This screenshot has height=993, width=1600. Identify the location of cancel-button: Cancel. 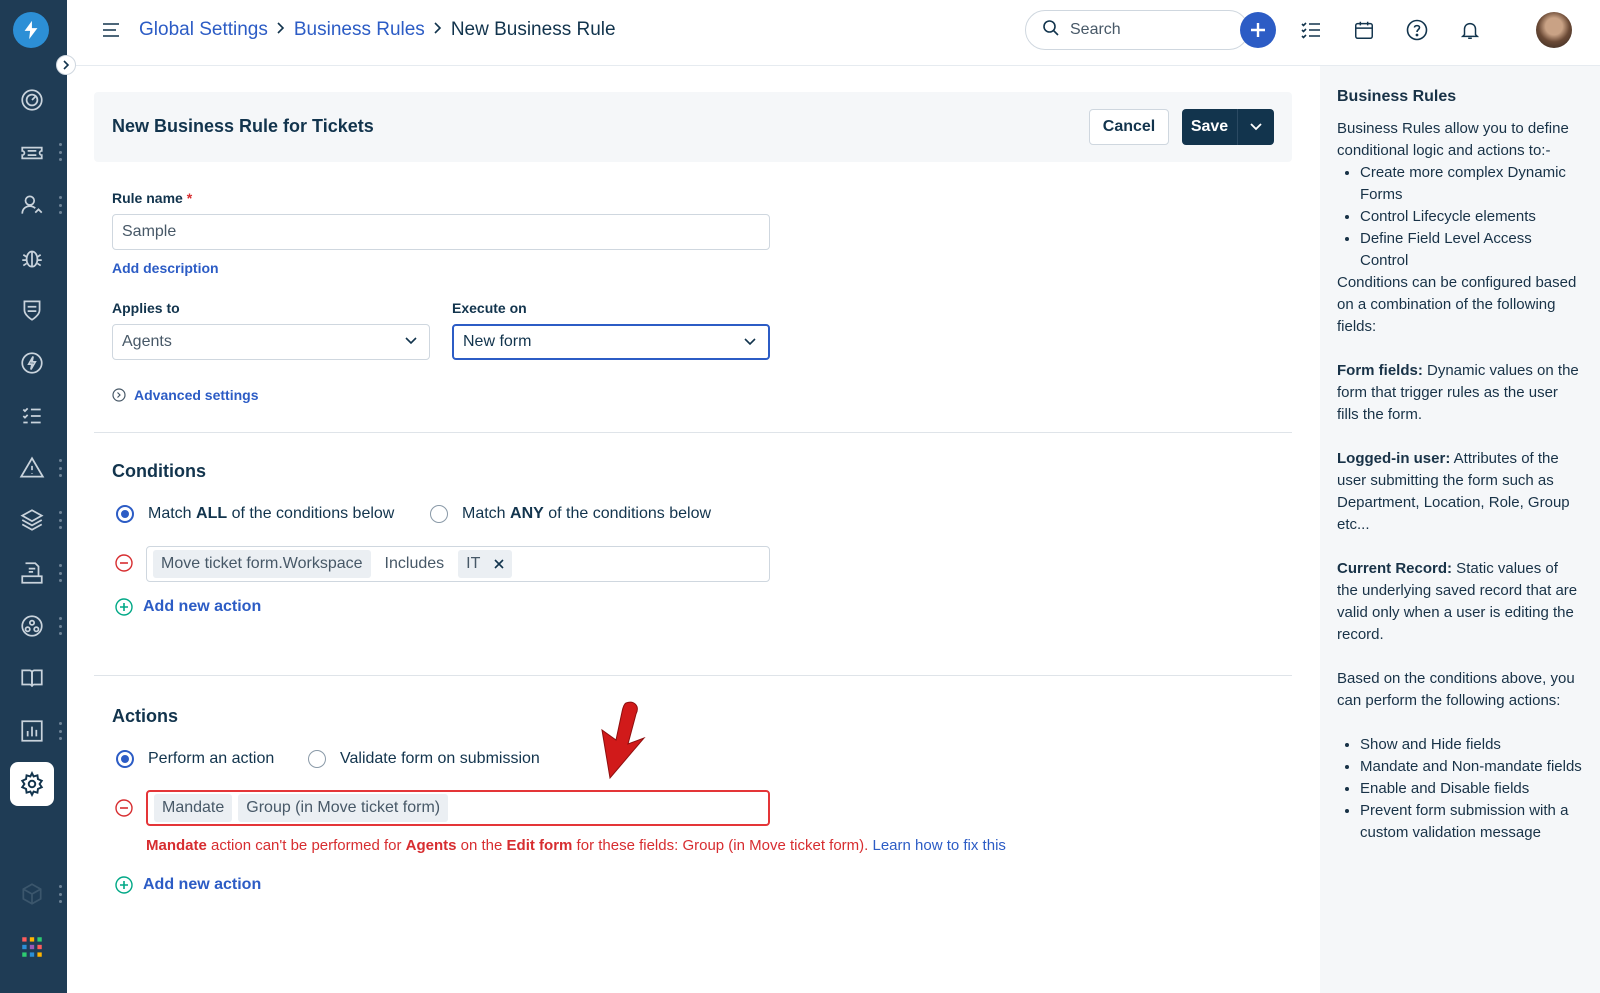
(1129, 127).